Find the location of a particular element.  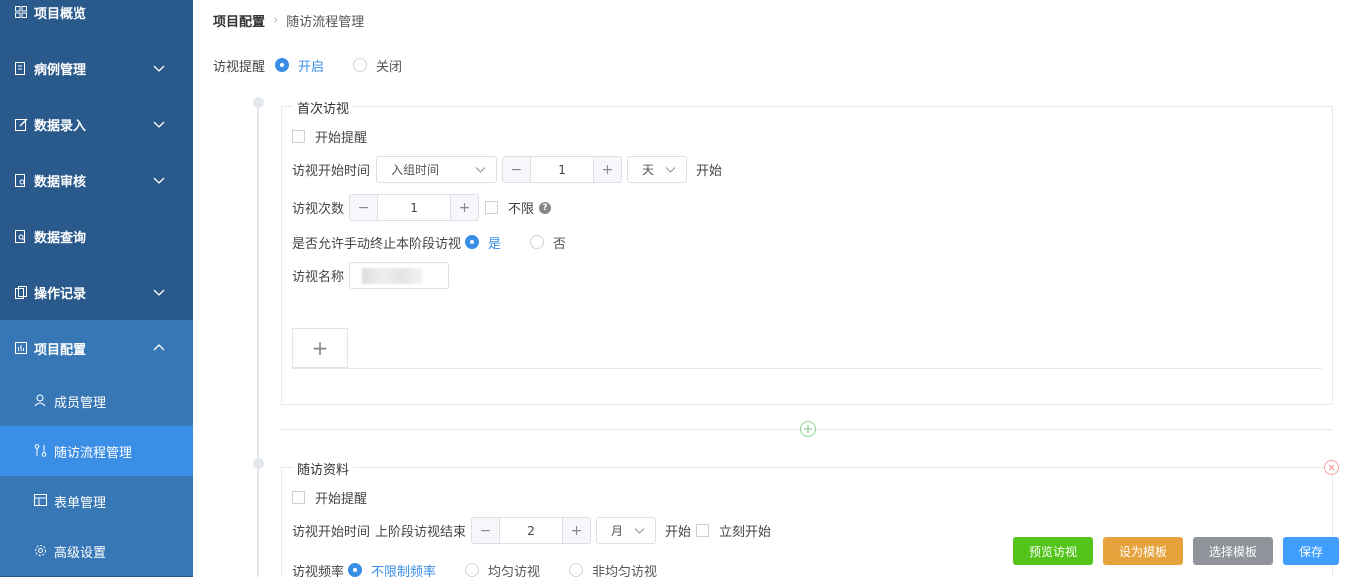

sidebar-item-data-query: 数据查询 is located at coordinates (96, 236).